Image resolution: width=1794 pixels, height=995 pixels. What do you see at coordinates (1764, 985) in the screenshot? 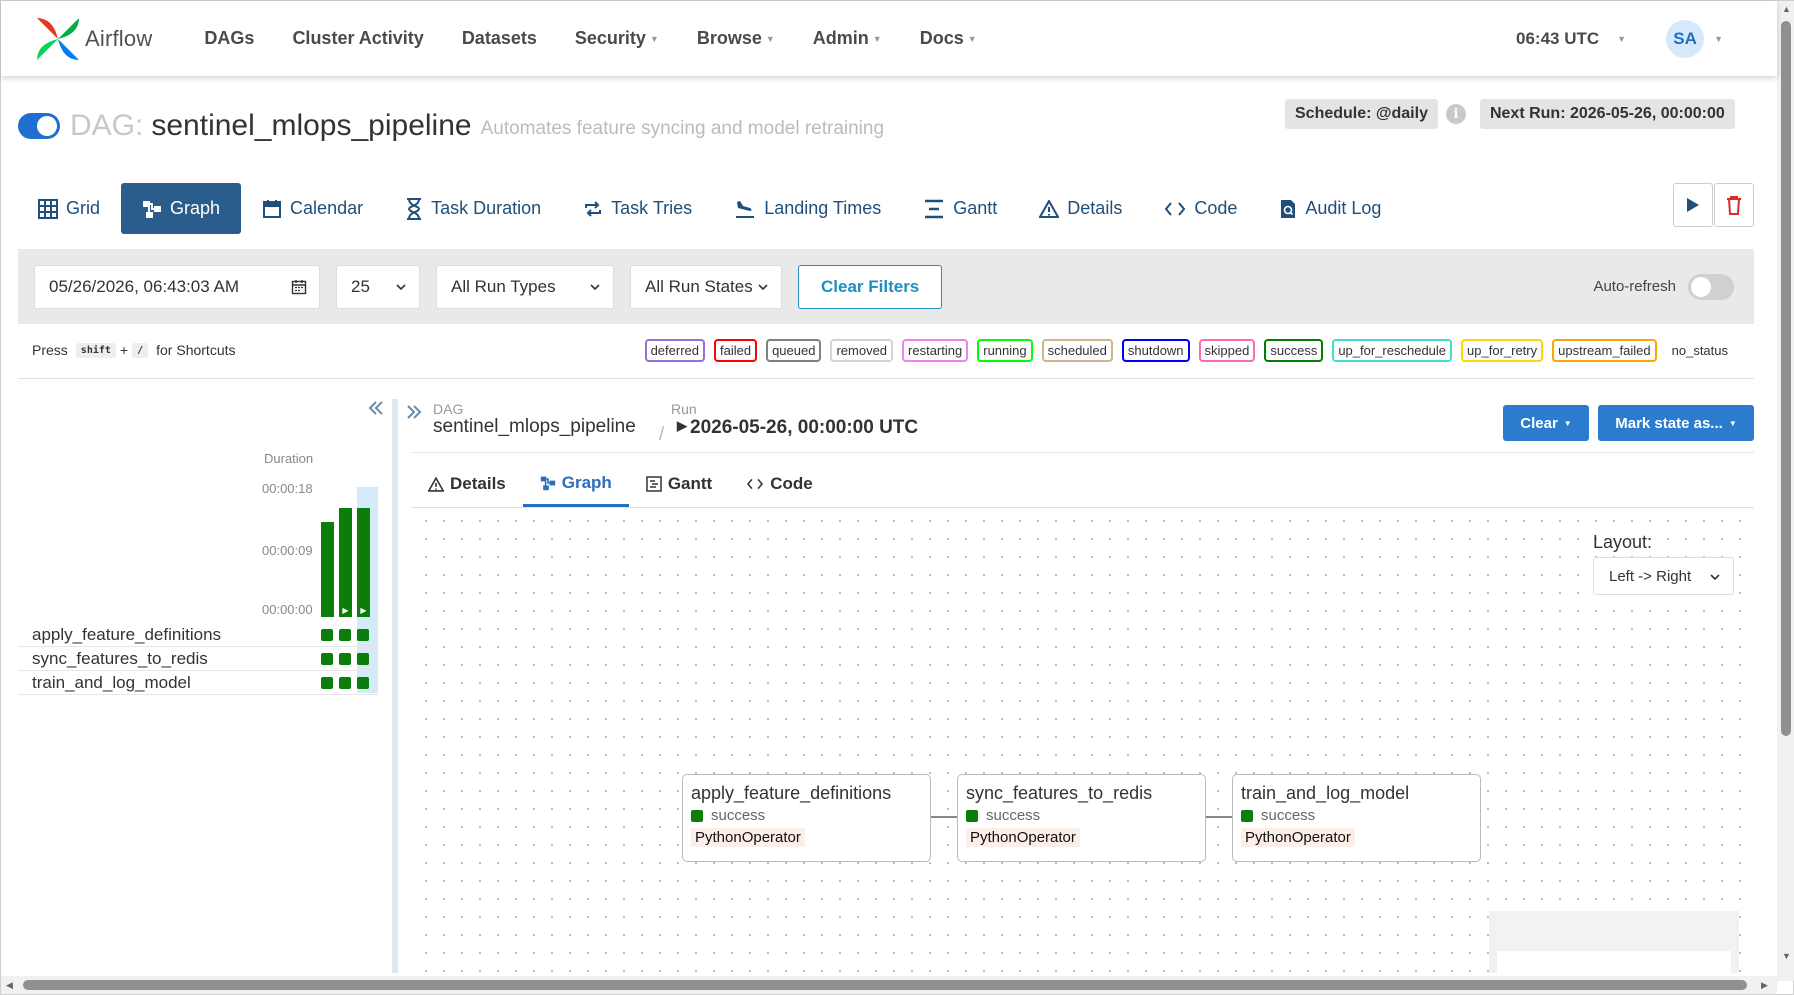
I see `scroll-right-icon: ▶` at bounding box center [1764, 985].